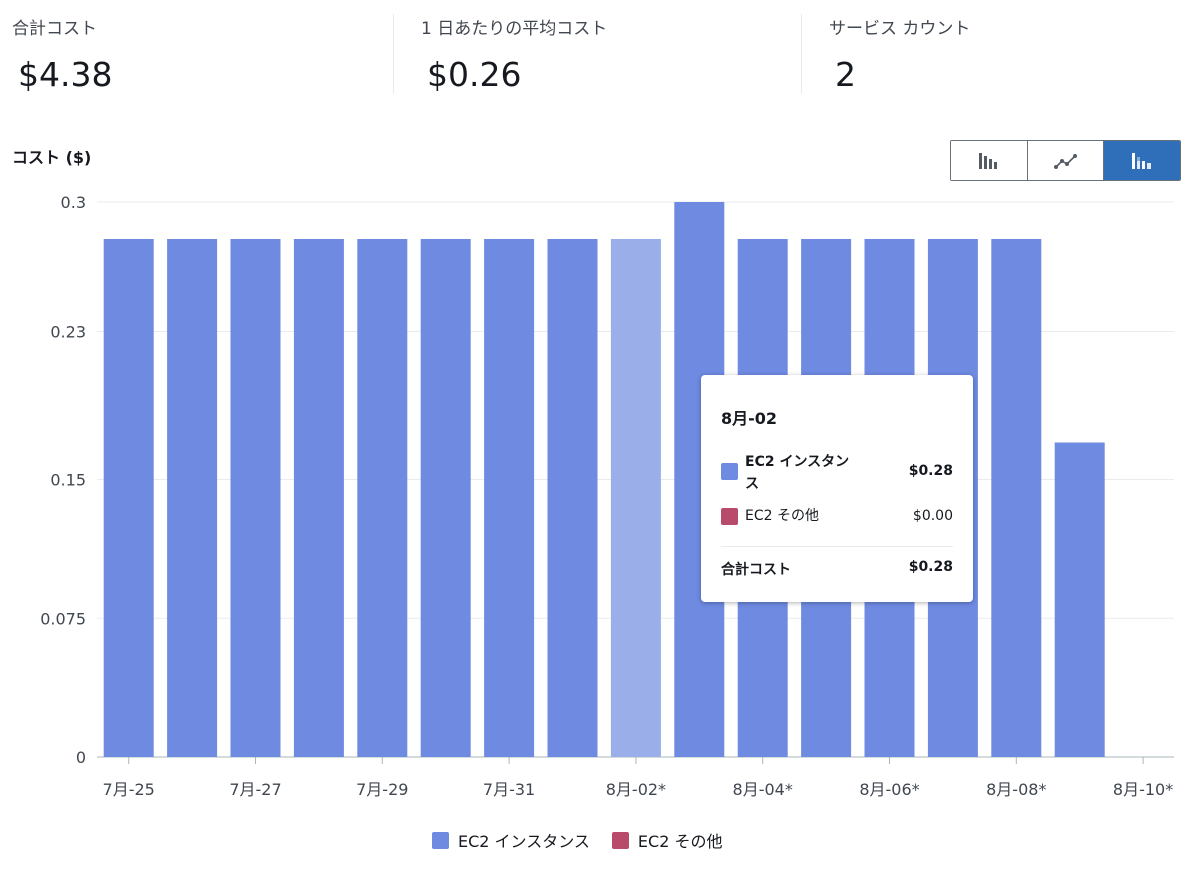 This screenshot has height=874, width=1200. What do you see at coordinates (382, 789) in the screenshot?
I see `x-tick-label: 7月-29` at bounding box center [382, 789].